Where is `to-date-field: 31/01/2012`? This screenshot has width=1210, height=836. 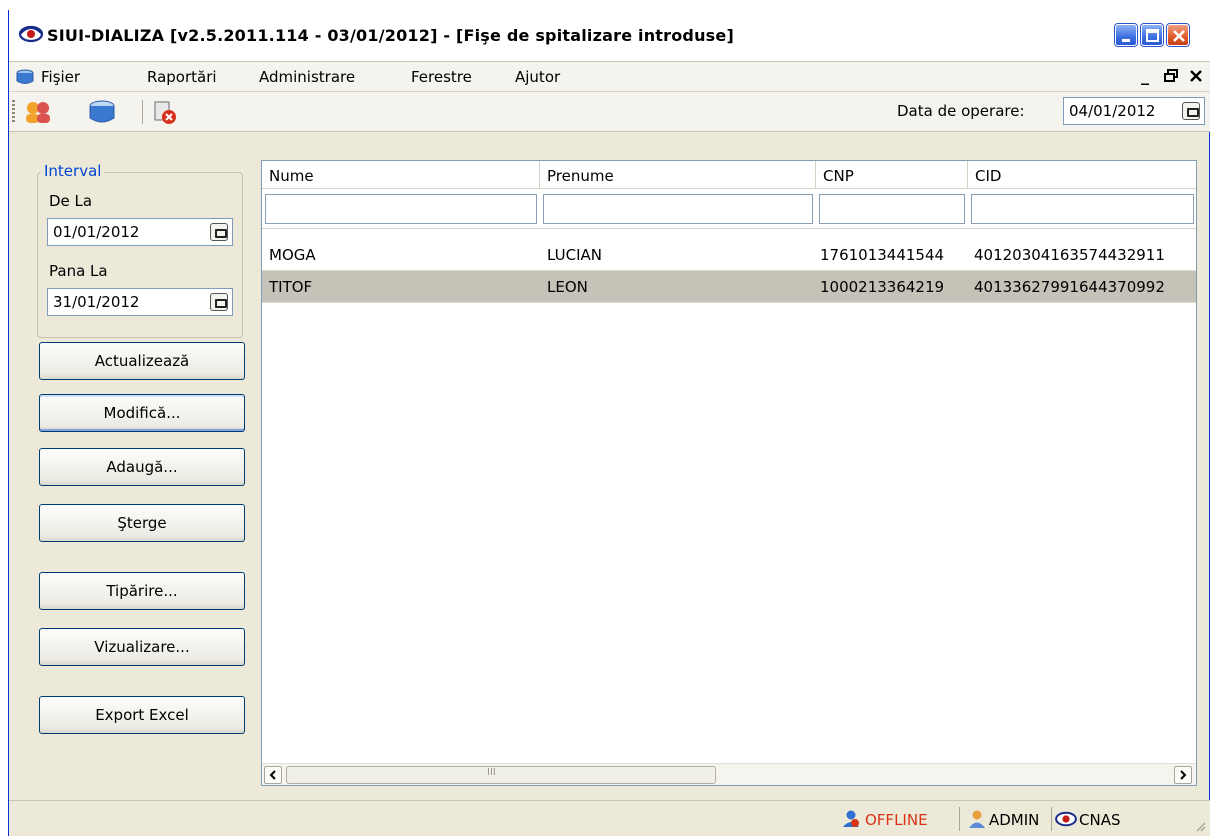 to-date-field: 31/01/2012 is located at coordinates (140, 302).